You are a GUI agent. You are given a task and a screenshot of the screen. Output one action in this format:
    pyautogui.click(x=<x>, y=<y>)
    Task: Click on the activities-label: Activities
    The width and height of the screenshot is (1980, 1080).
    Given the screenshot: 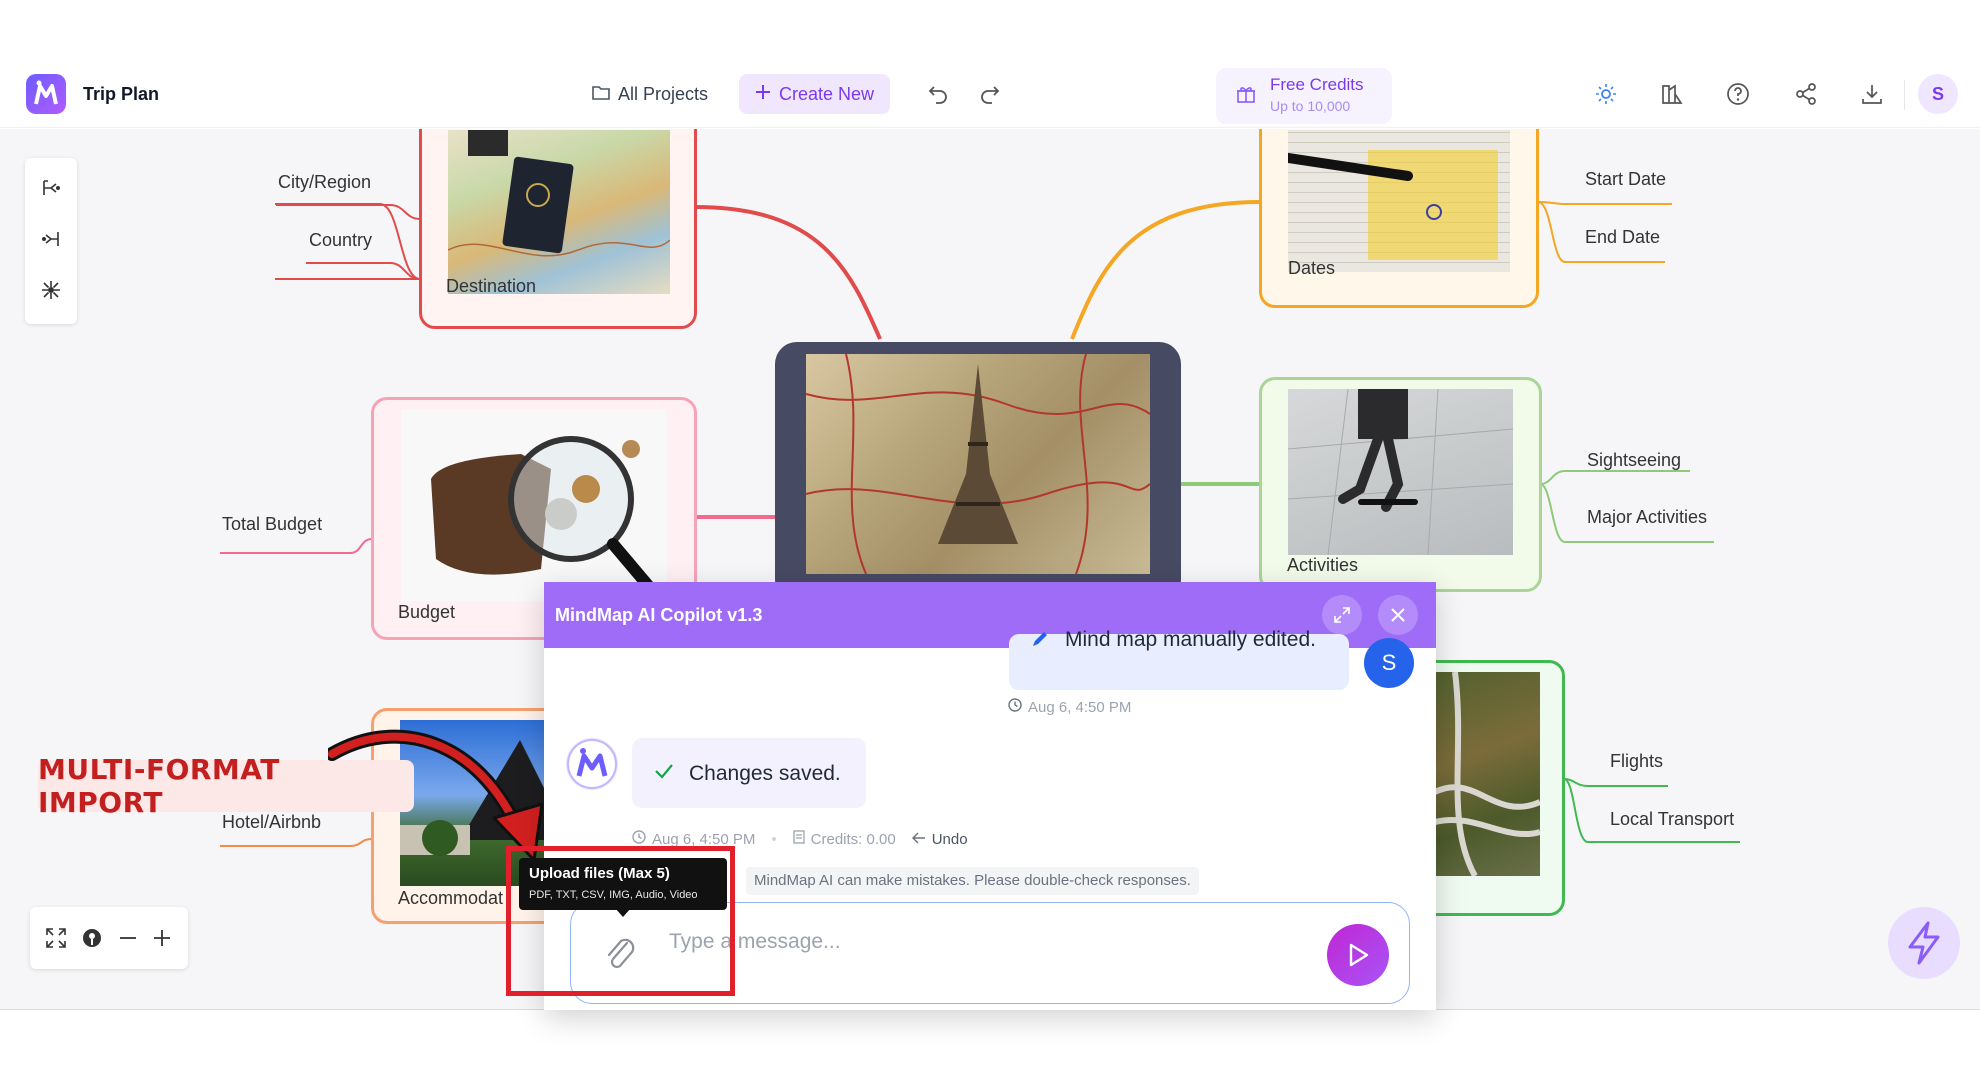 What is the action you would take?
    pyautogui.click(x=1323, y=565)
    